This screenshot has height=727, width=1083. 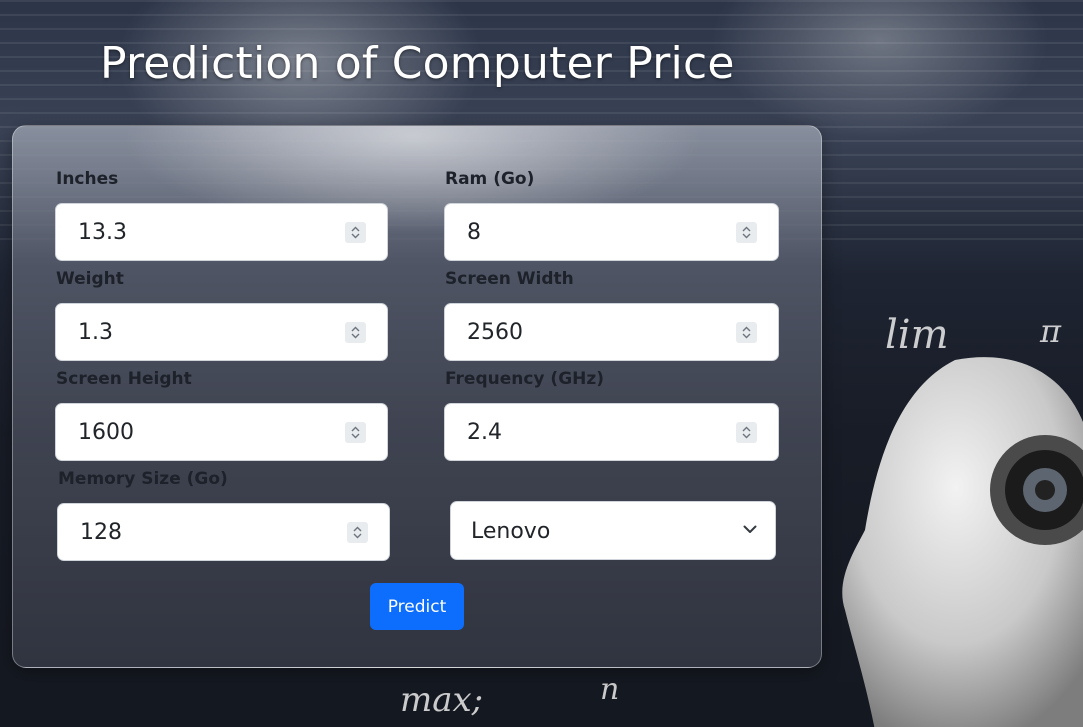 I want to click on weight-value: 1.3, so click(x=95, y=332).